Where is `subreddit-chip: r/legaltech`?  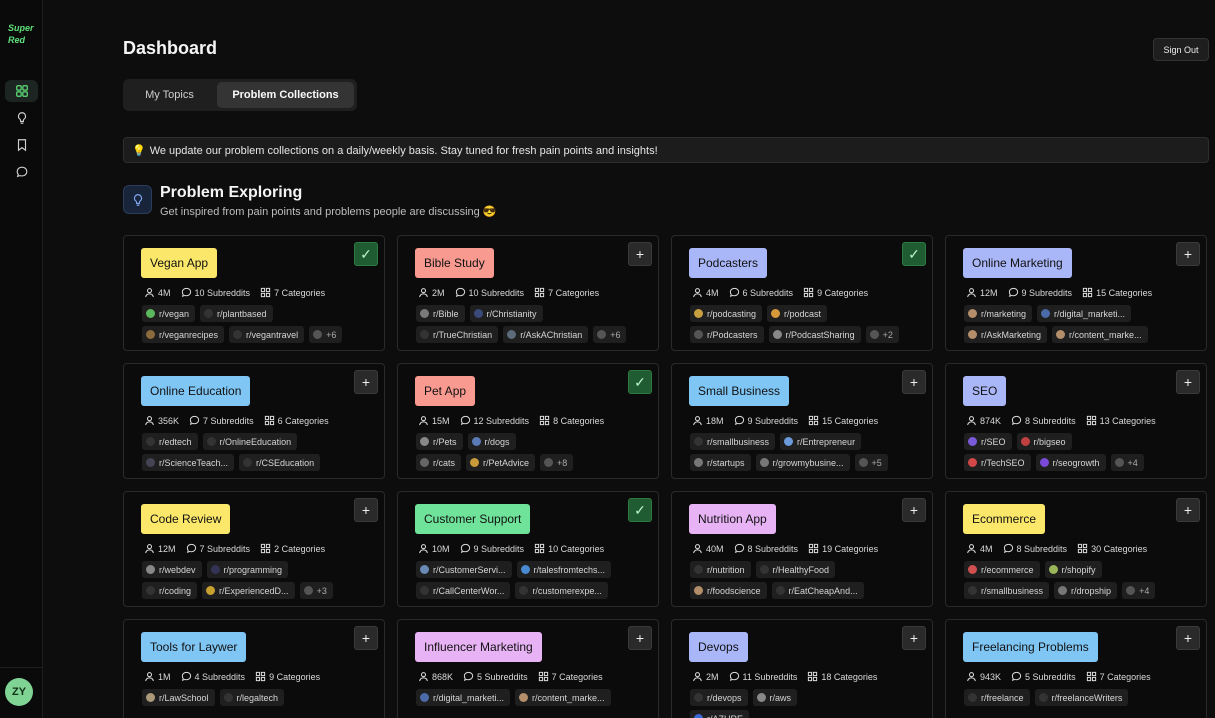 subreddit-chip: r/legaltech is located at coordinates (252, 697).